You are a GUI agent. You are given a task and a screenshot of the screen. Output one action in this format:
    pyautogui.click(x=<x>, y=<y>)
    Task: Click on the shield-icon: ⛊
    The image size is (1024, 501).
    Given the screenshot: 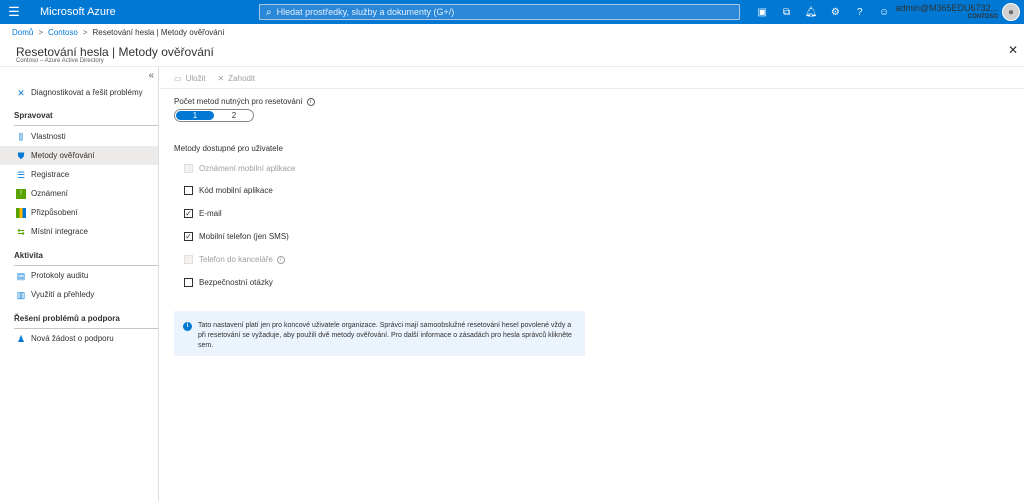 What is the action you would take?
    pyautogui.click(x=21, y=155)
    